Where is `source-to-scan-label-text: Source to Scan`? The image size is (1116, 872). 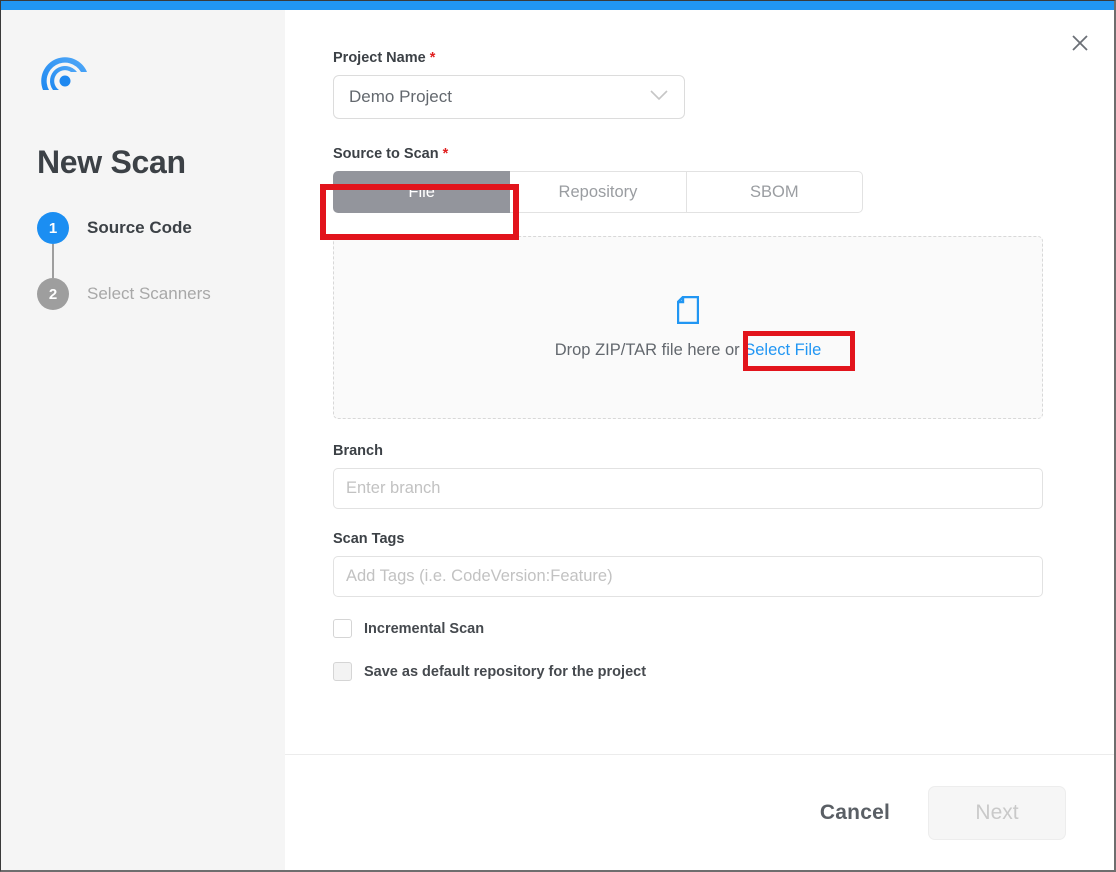 source-to-scan-label-text: Source to Scan is located at coordinates (386, 154).